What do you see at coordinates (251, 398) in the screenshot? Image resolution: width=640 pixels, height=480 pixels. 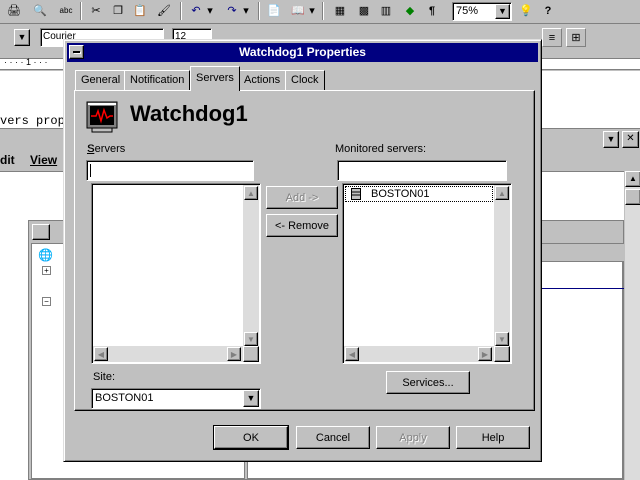 I see `site-dropdown-button: ▼` at bounding box center [251, 398].